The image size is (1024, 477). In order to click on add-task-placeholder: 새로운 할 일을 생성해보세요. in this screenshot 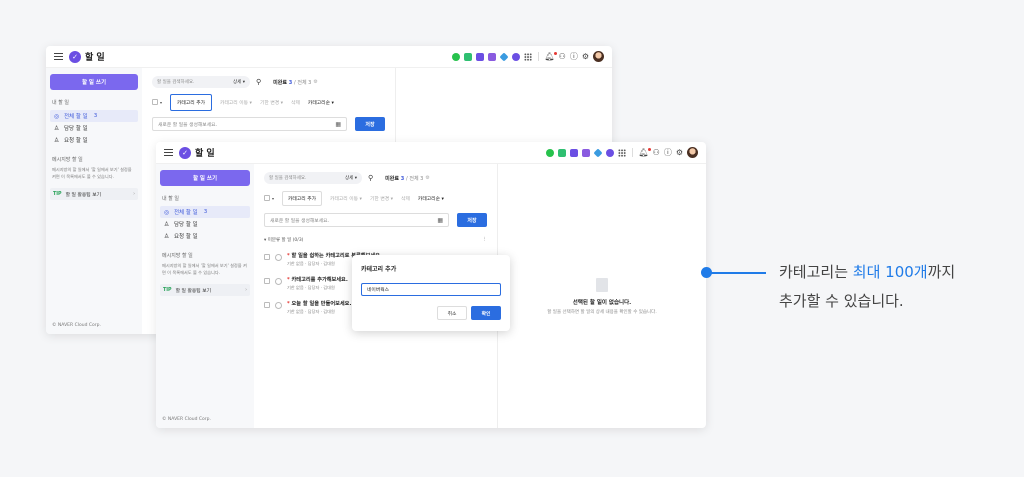, I will do `click(188, 125)`.